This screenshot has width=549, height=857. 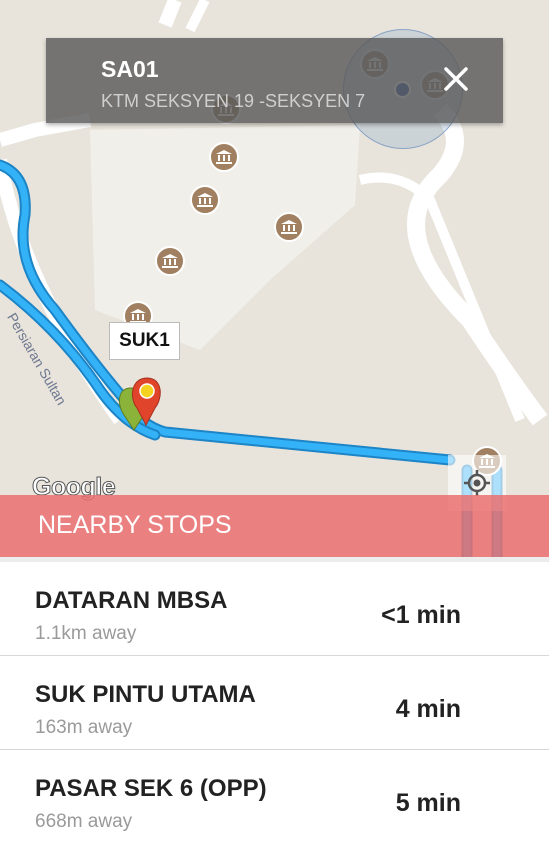 What do you see at coordinates (274, 849) in the screenshot?
I see `list-footer-space` at bounding box center [274, 849].